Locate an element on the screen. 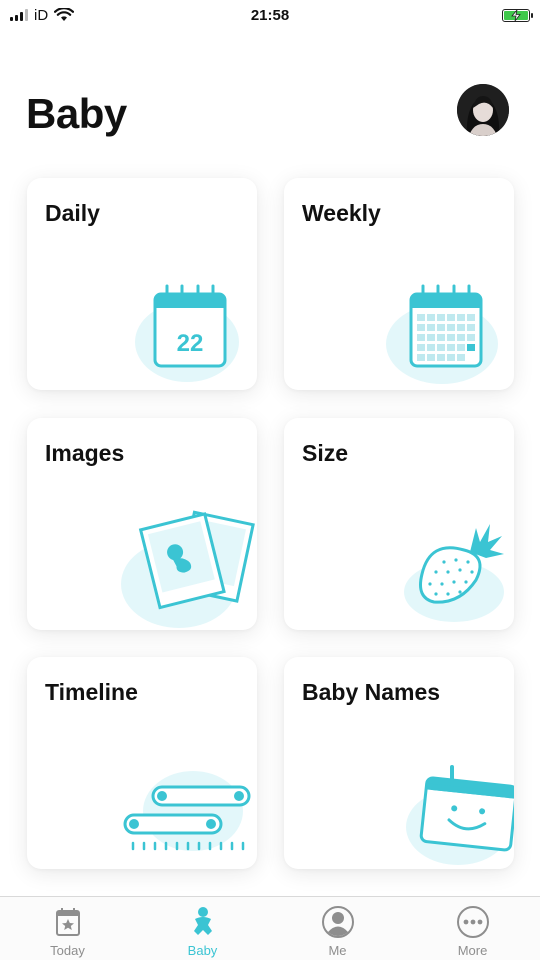  tab-label-baby: Baby is located at coordinates (202, 950).